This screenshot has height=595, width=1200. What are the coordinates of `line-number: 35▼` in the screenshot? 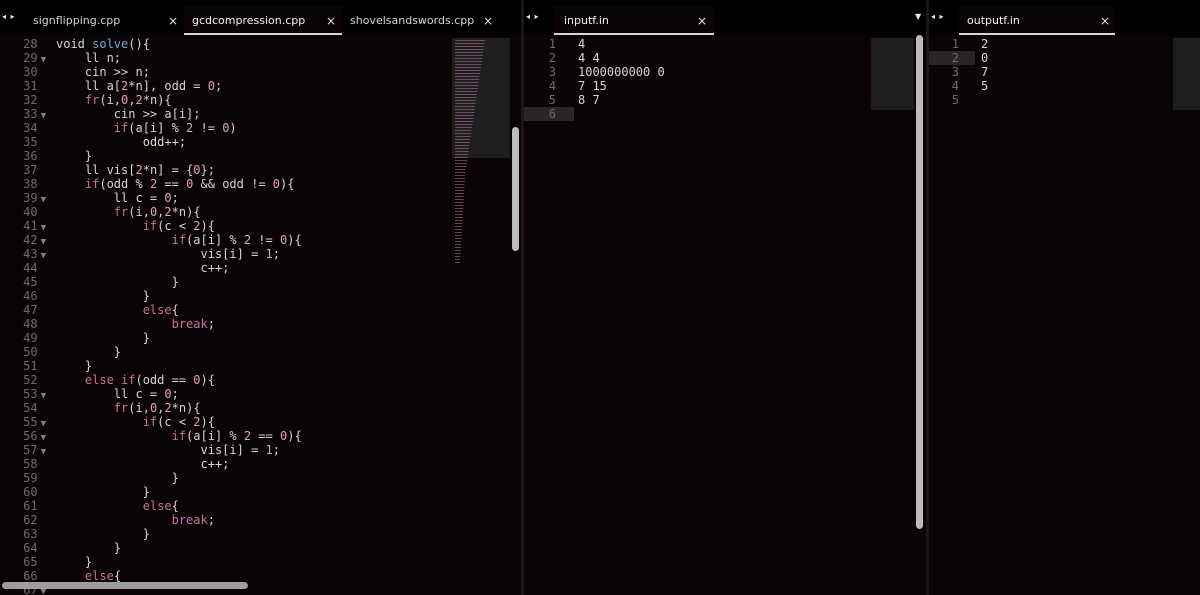 It's located at (30, 142).